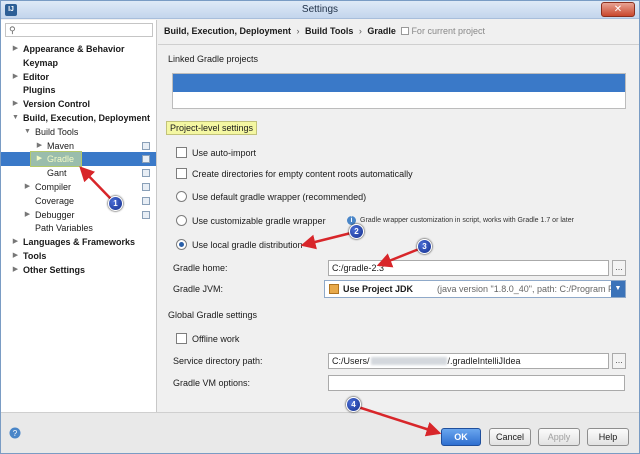  What do you see at coordinates (78, 201) in the screenshot?
I see `sidebar-item-coverage: Coverage` at bounding box center [78, 201].